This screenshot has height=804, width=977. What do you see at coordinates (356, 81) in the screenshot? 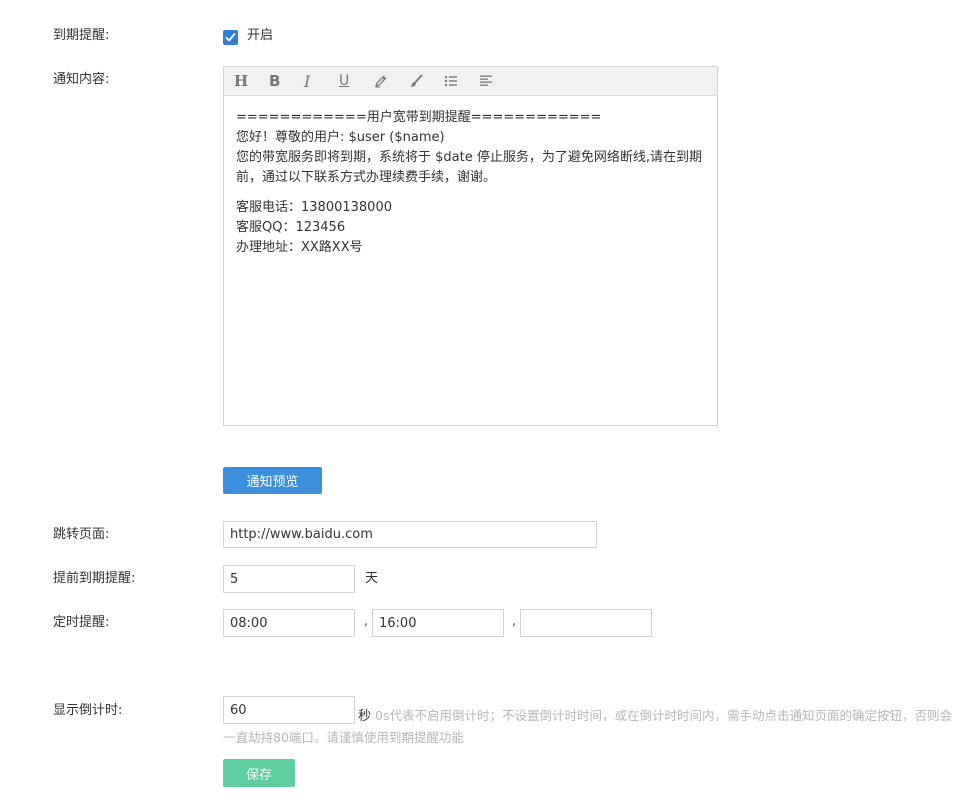
I see `underline-button: U` at bounding box center [356, 81].